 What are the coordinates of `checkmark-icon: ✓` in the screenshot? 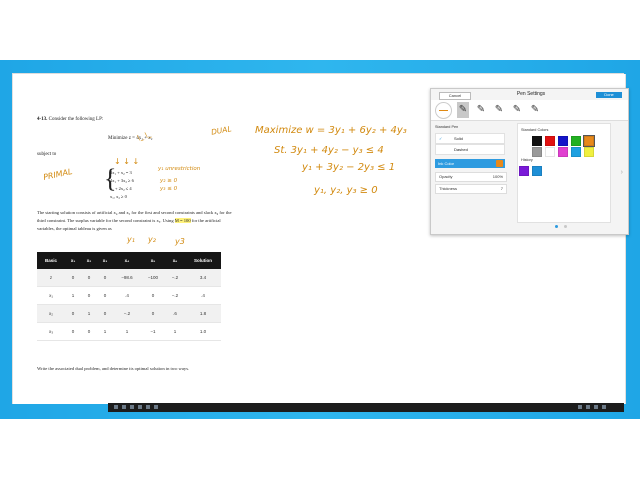 It's located at (441, 138).